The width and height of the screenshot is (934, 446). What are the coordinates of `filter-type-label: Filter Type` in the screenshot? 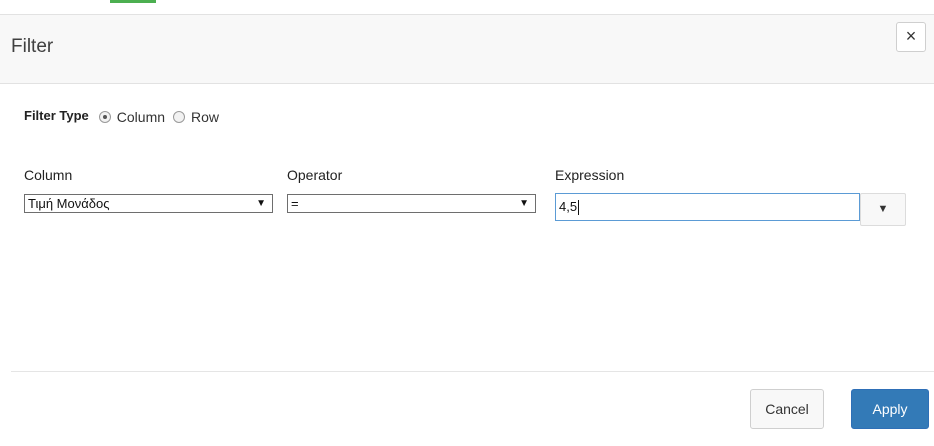 It's located at (56, 115).